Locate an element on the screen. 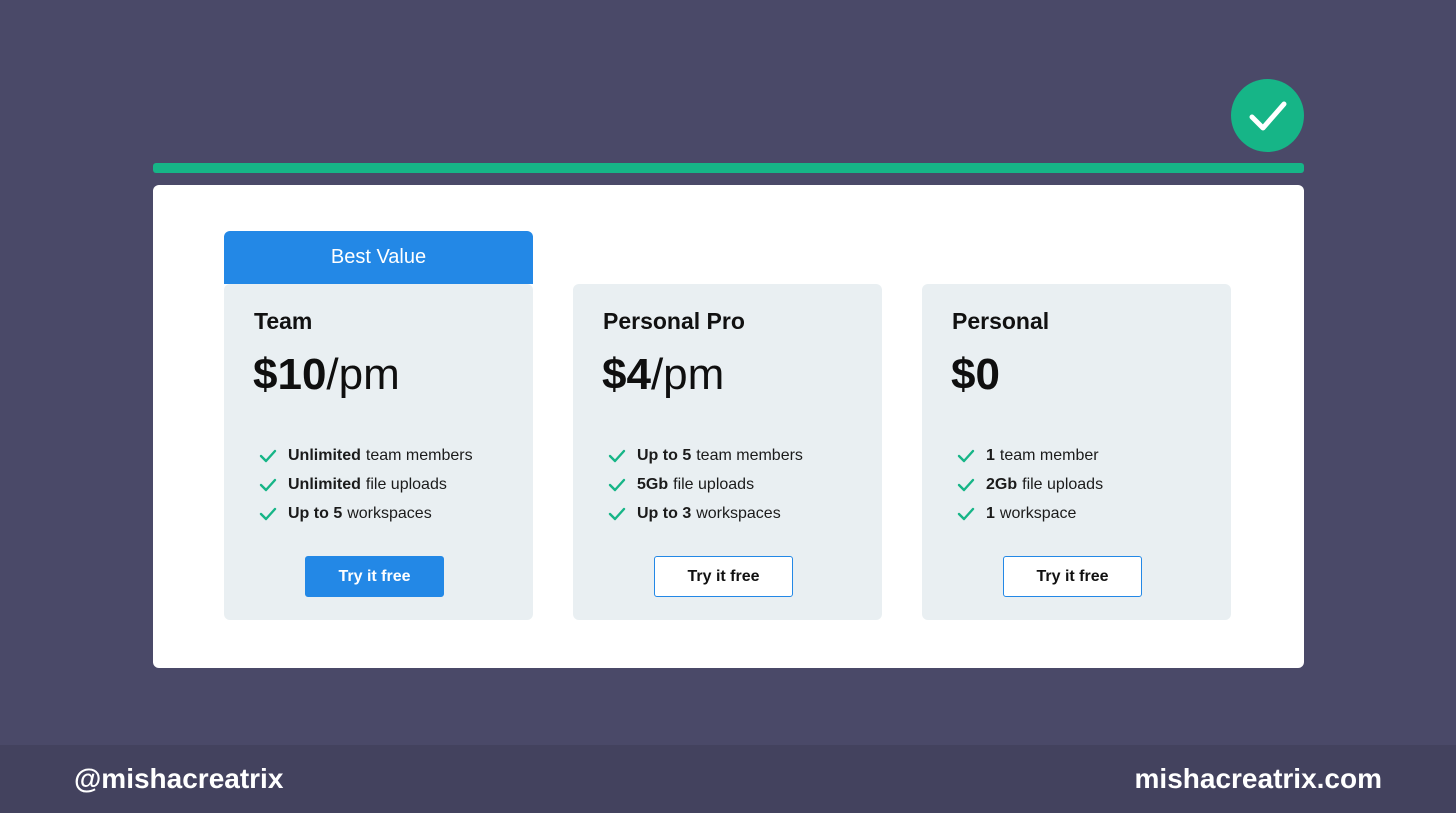 The height and width of the screenshot is (813, 1456). feature-item: Up to 3 workspaces is located at coordinates (705, 513).